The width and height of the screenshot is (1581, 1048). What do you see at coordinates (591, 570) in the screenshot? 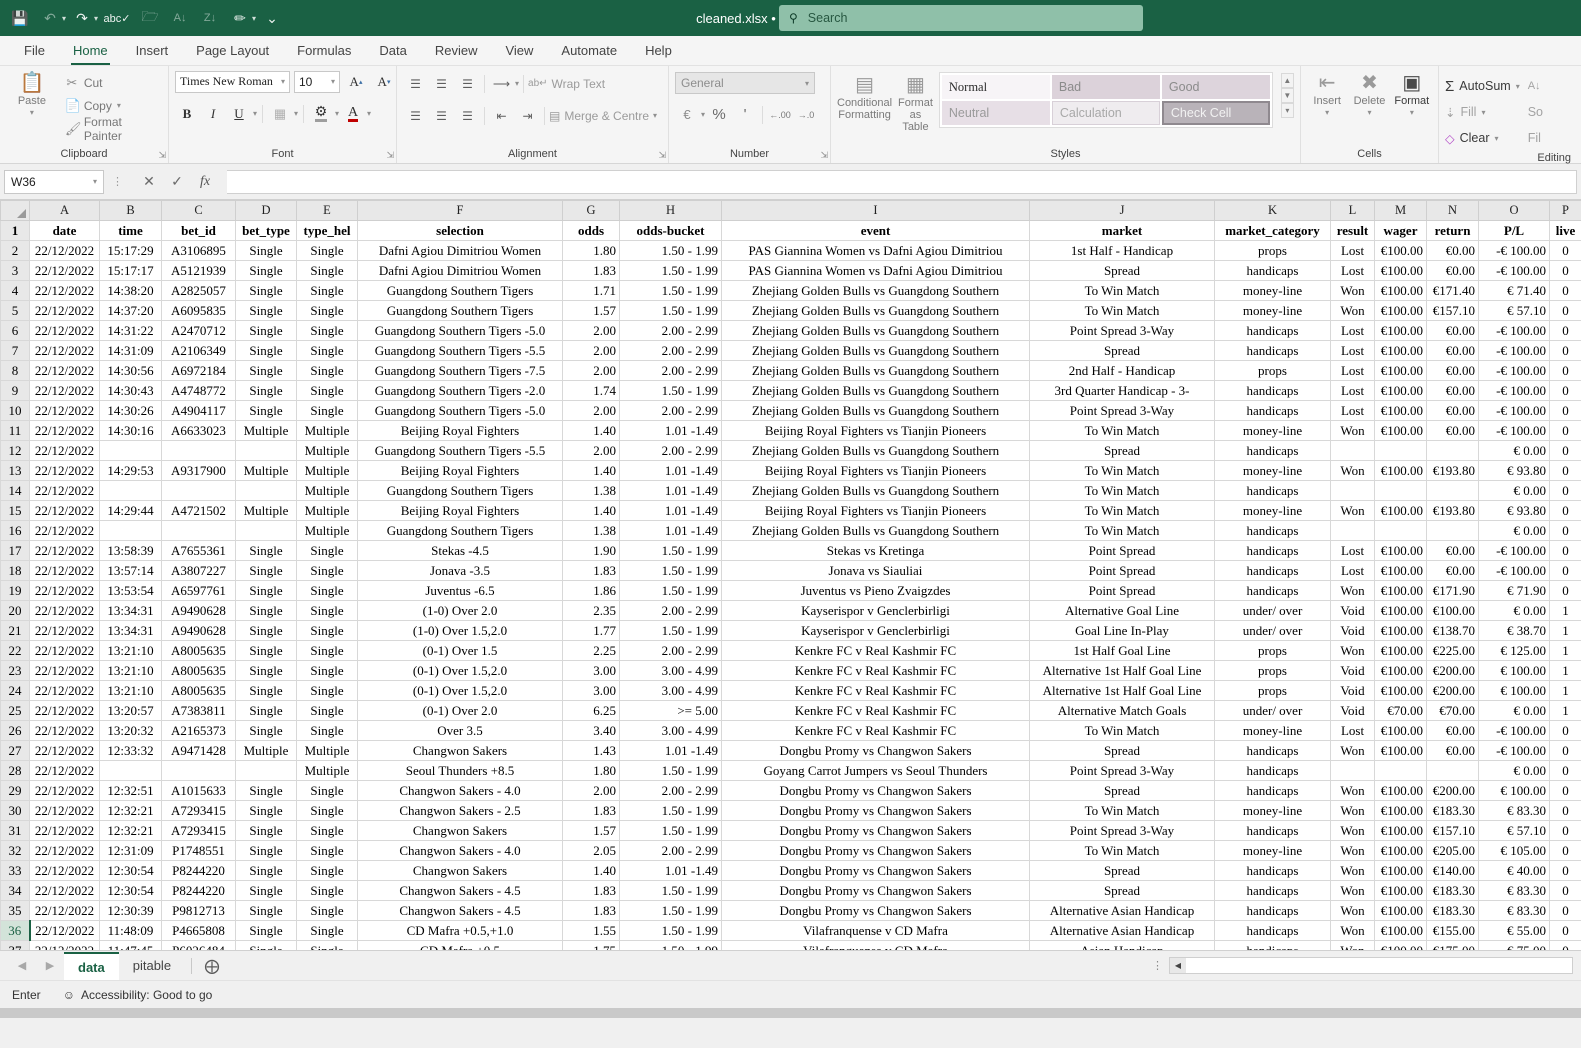
I see `grid-cell: 1.83` at bounding box center [591, 570].